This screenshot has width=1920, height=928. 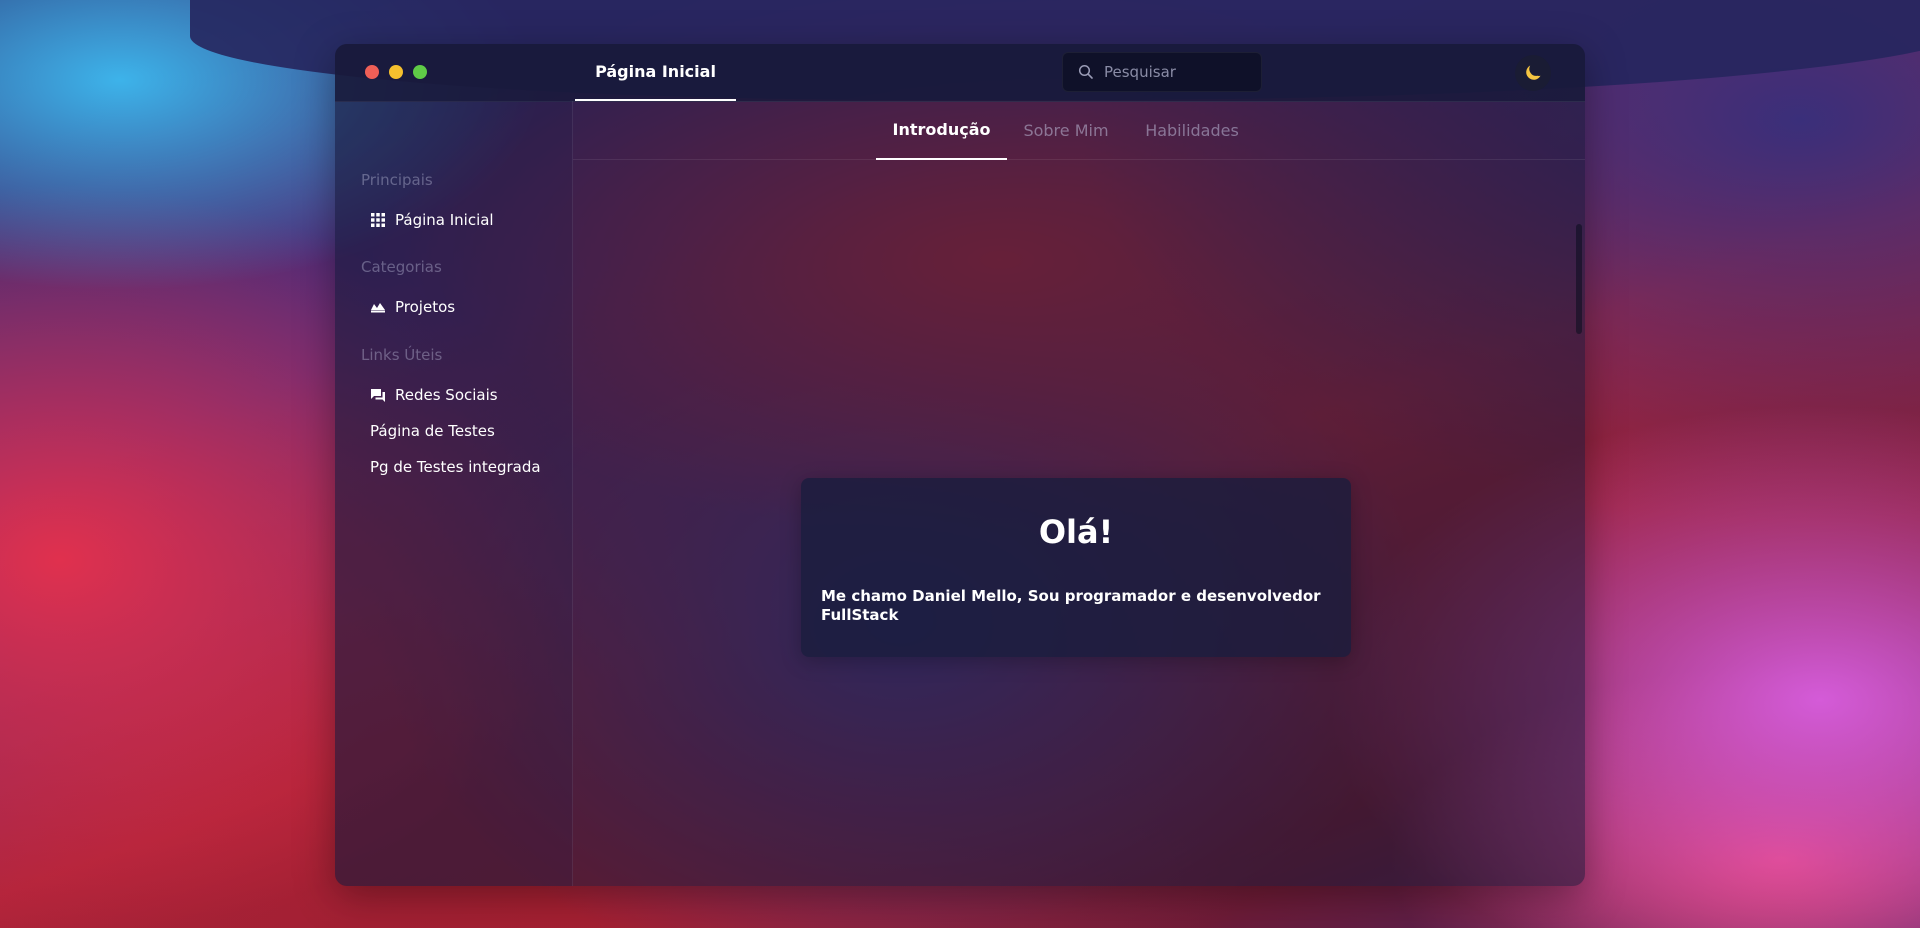 I want to click on sidebar-item-label: Projetos, so click(x=425, y=307).